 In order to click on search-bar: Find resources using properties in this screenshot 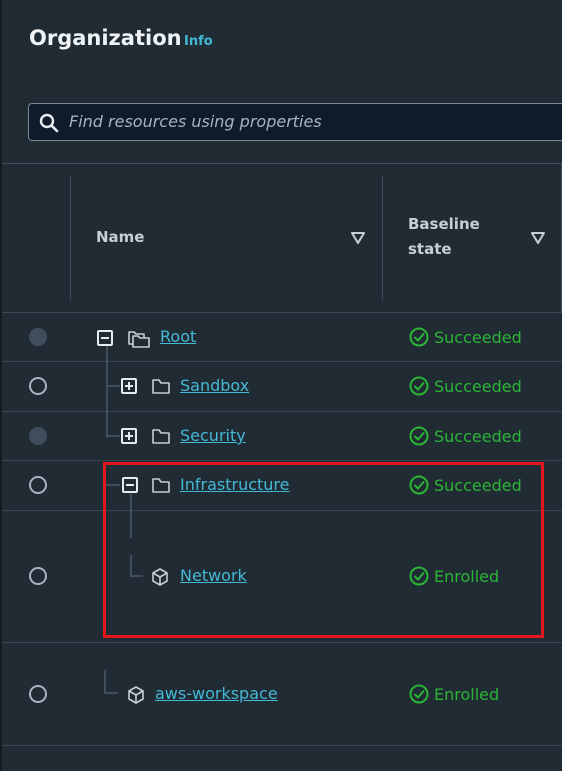, I will do `click(295, 122)`.